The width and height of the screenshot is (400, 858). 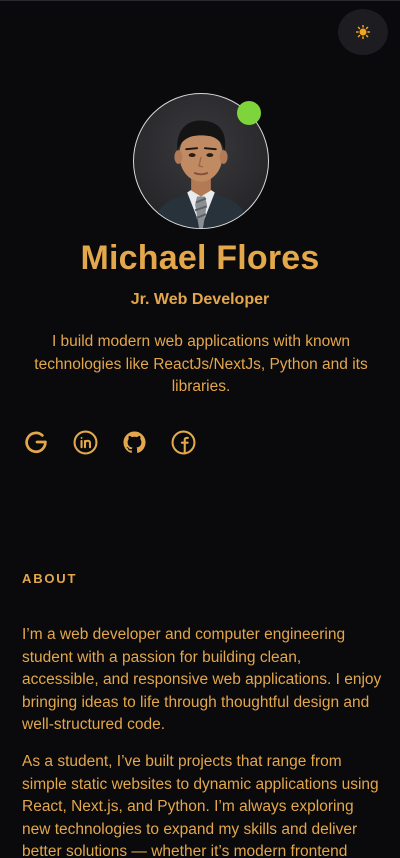 I want to click on facebook-link, so click(x=183, y=442).